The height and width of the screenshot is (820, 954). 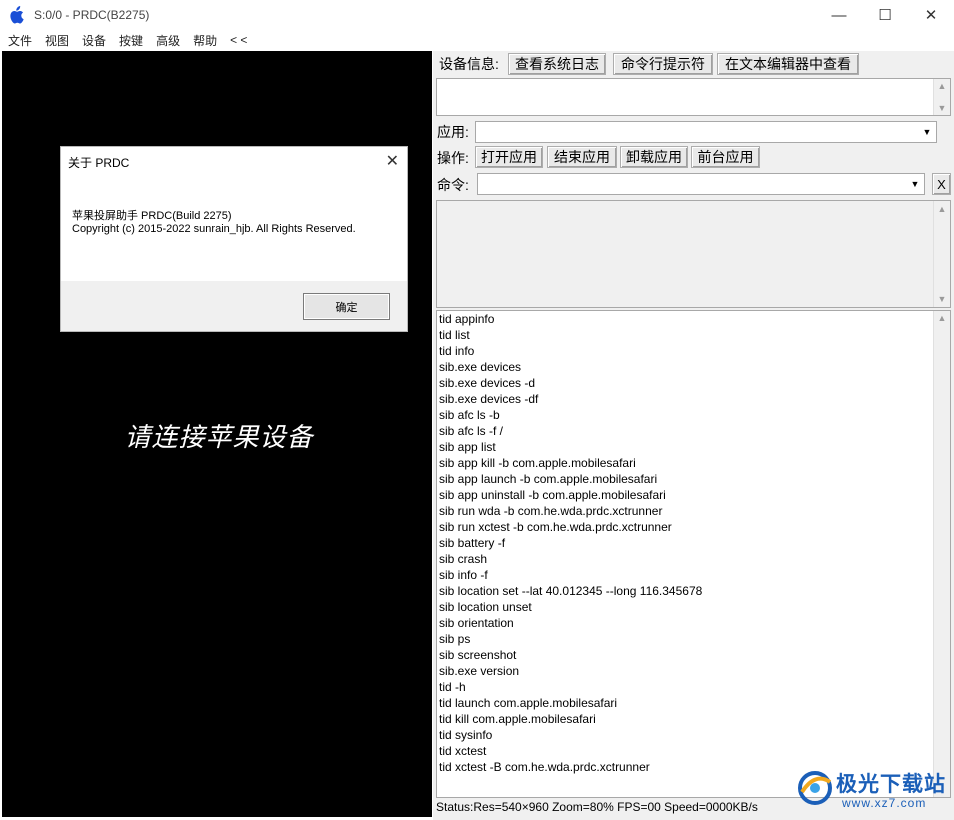 I want to click on list-item: sib screenshot, so click(x=693, y=655).